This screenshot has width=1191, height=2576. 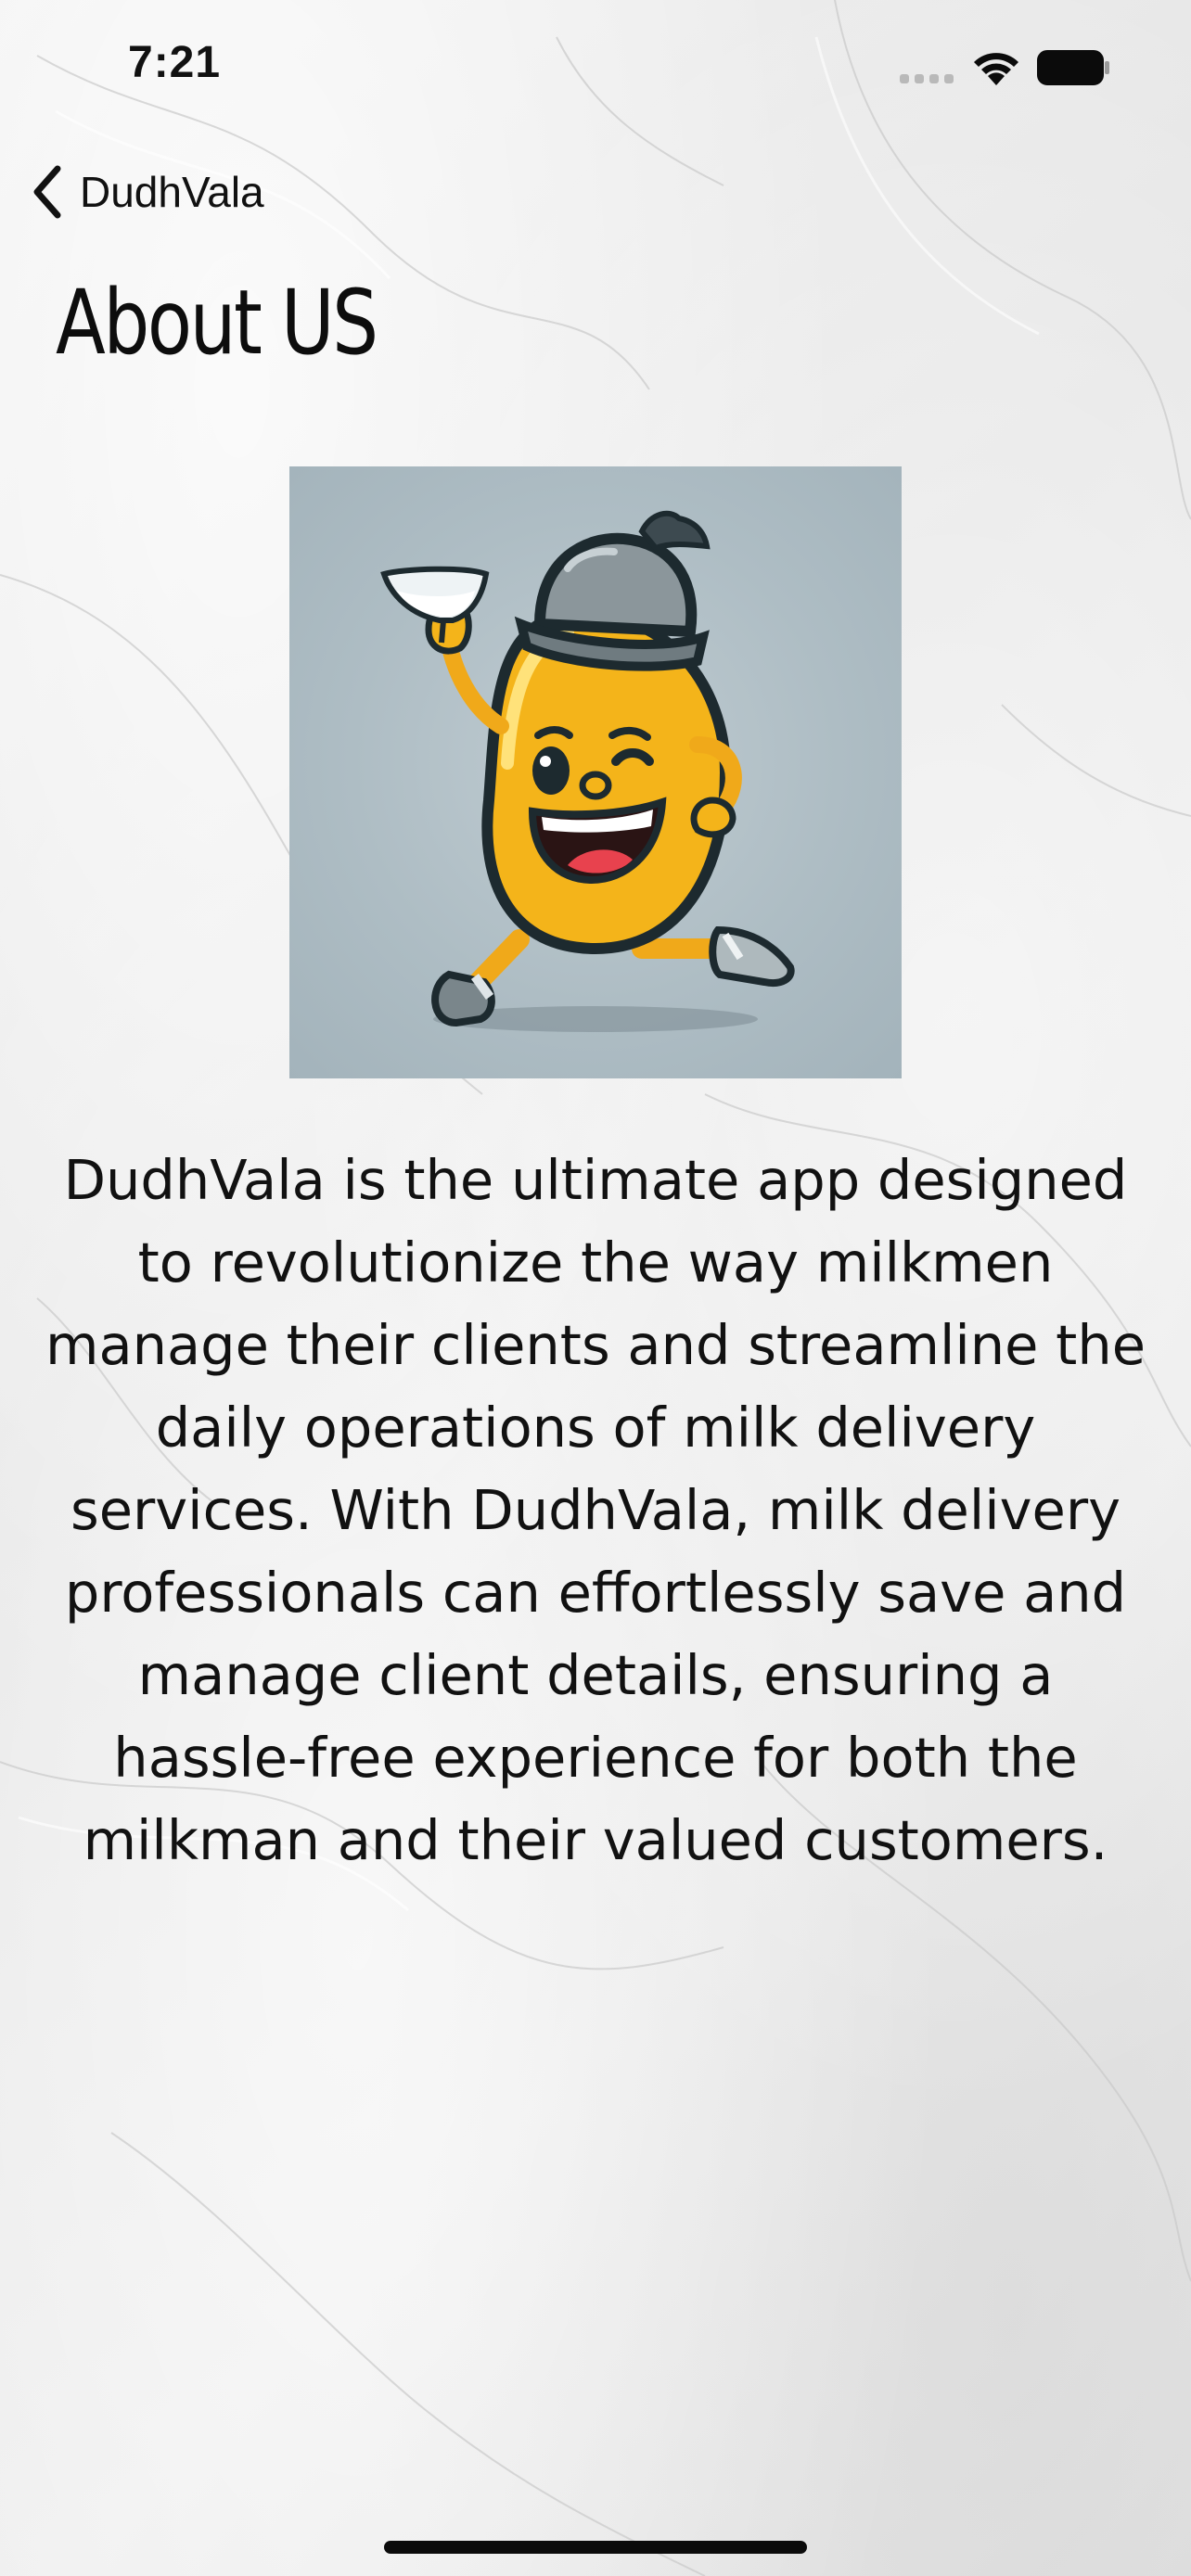 I want to click on page-title: About US, so click(x=217, y=323).